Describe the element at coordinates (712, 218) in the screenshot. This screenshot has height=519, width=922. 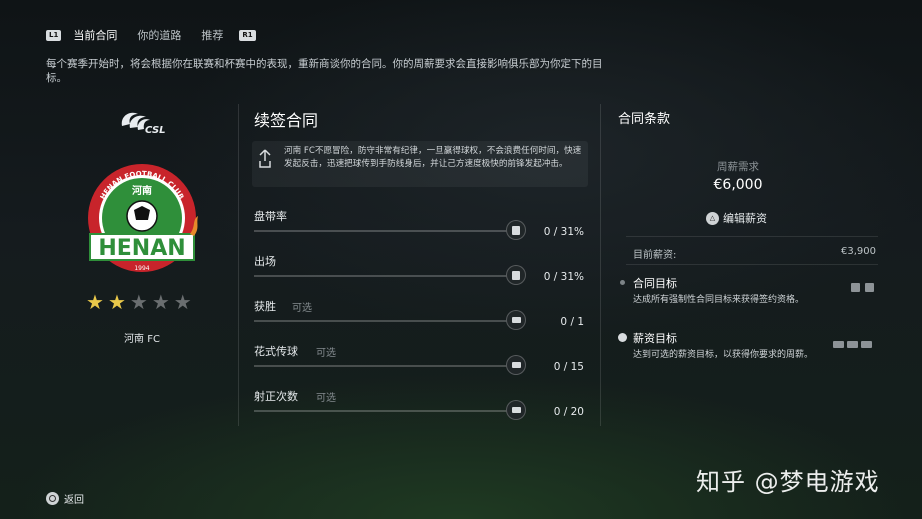
I see `triangle-button-icon: △` at that location.